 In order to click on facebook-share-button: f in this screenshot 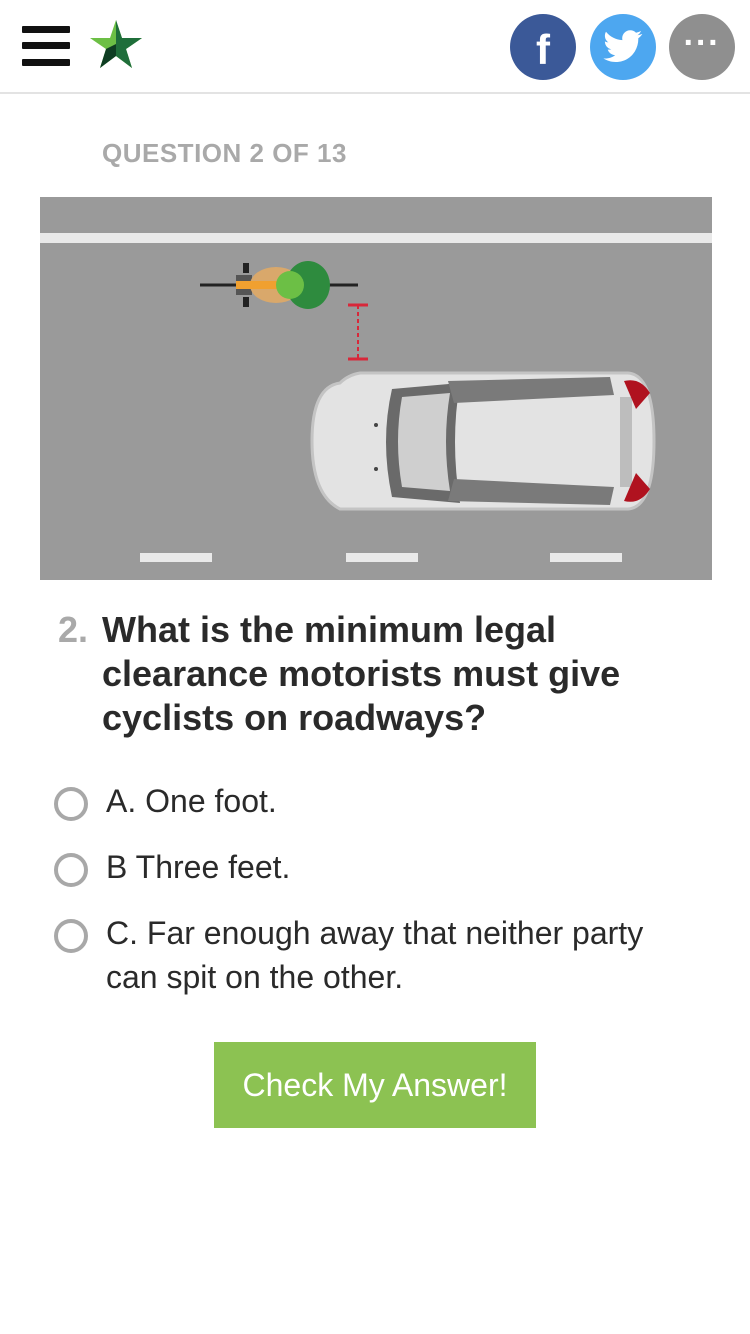, I will do `click(543, 47)`.